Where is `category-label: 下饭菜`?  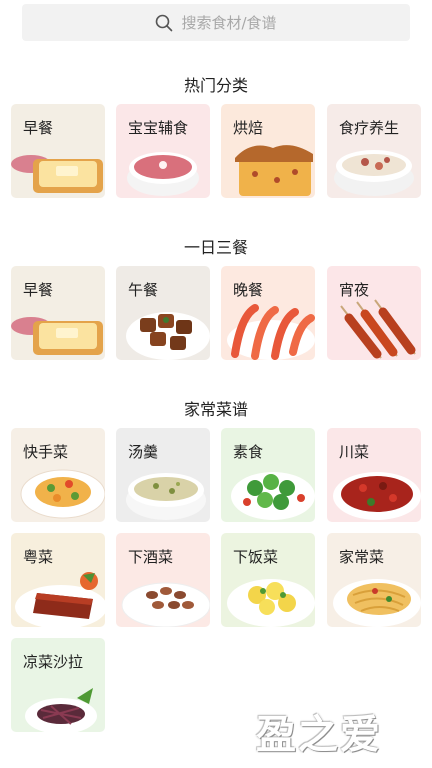
category-label: 下饭菜 is located at coordinates (256, 557).